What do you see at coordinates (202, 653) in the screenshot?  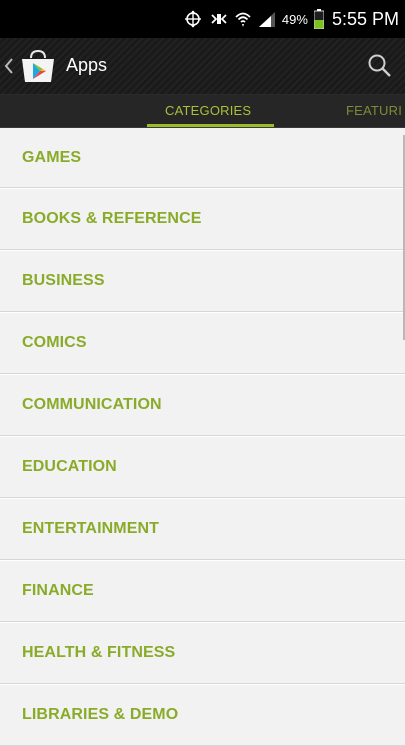 I see `category-item-health-fitness: HEALTH & FITNESS` at bounding box center [202, 653].